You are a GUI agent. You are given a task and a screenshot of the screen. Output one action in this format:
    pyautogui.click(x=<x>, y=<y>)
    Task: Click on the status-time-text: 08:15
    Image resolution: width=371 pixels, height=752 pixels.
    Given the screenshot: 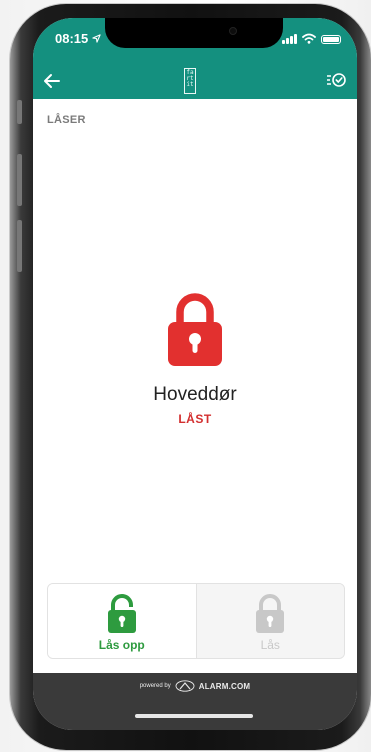 What is the action you would take?
    pyautogui.click(x=72, y=38)
    